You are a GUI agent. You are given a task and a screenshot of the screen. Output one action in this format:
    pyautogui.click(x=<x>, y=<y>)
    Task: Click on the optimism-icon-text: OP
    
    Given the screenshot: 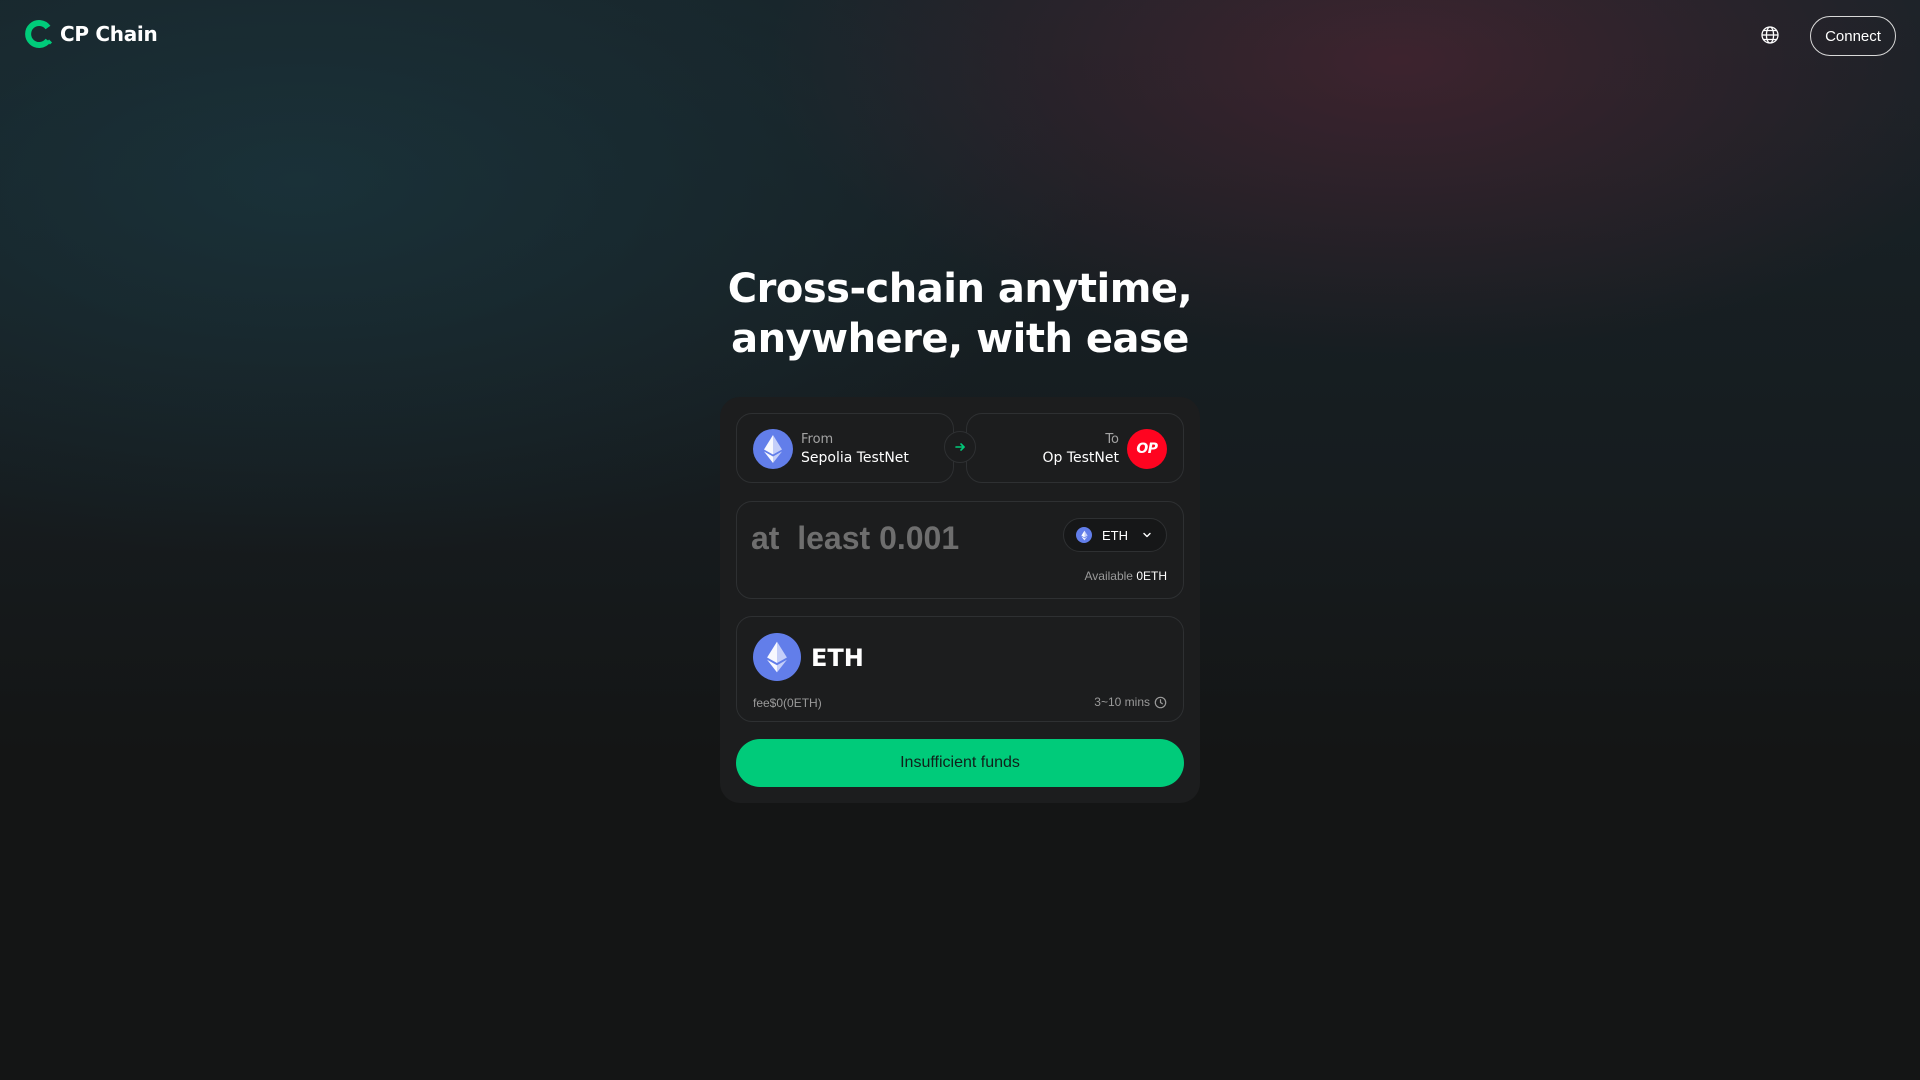 What is the action you would take?
    pyautogui.click(x=1147, y=449)
    